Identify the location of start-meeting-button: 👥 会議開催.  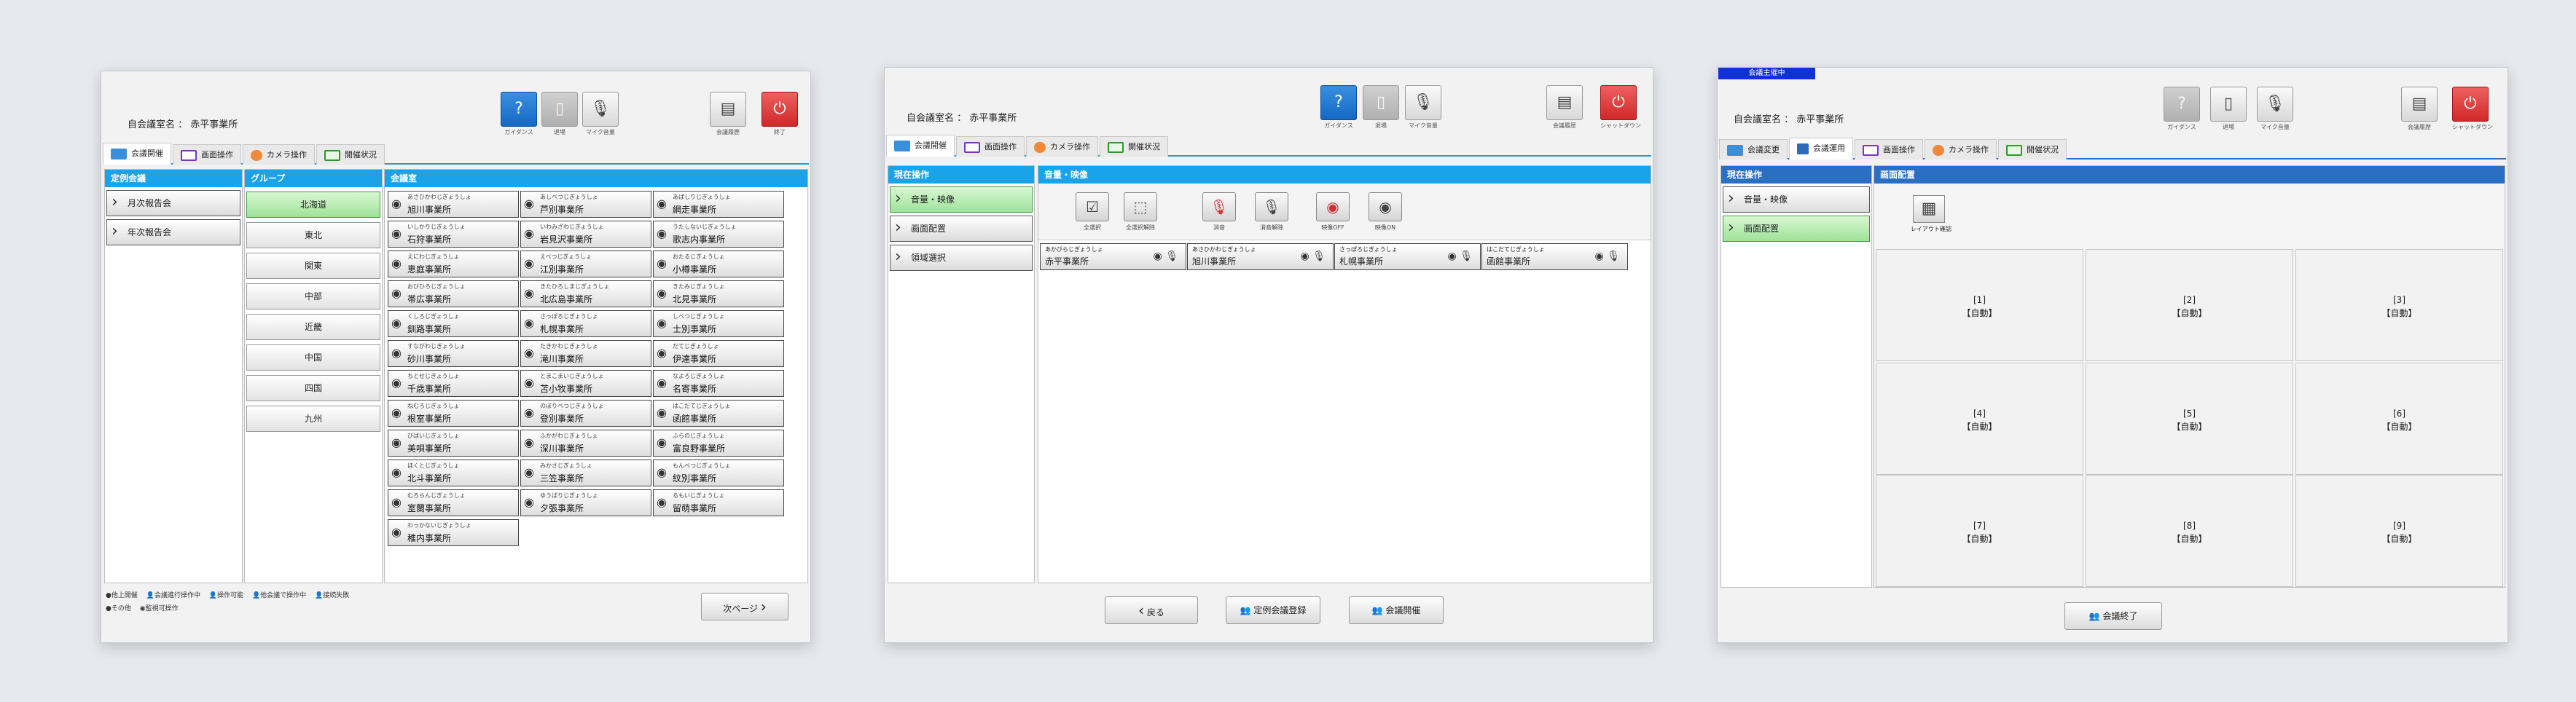
(1396, 610).